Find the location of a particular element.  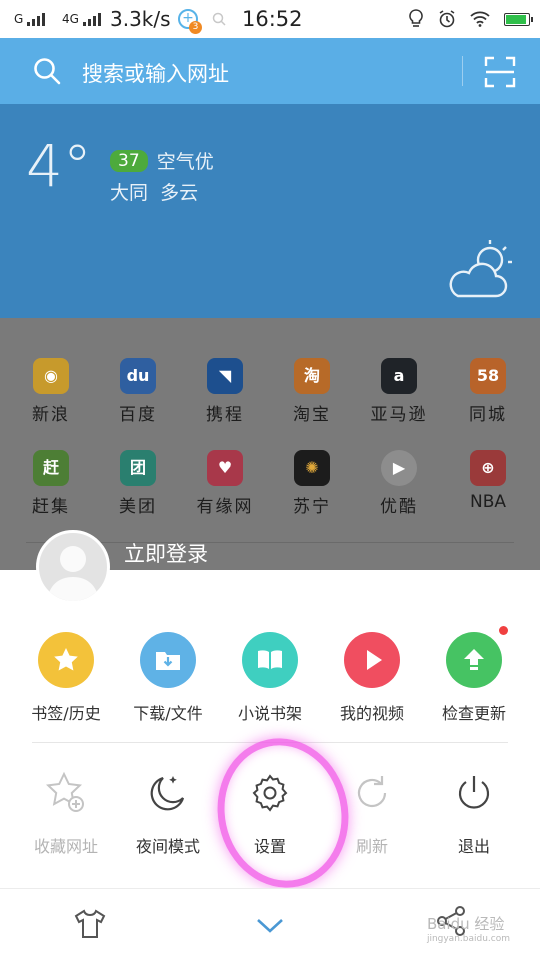

city-name: 大同 is located at coordinates (129, 193).